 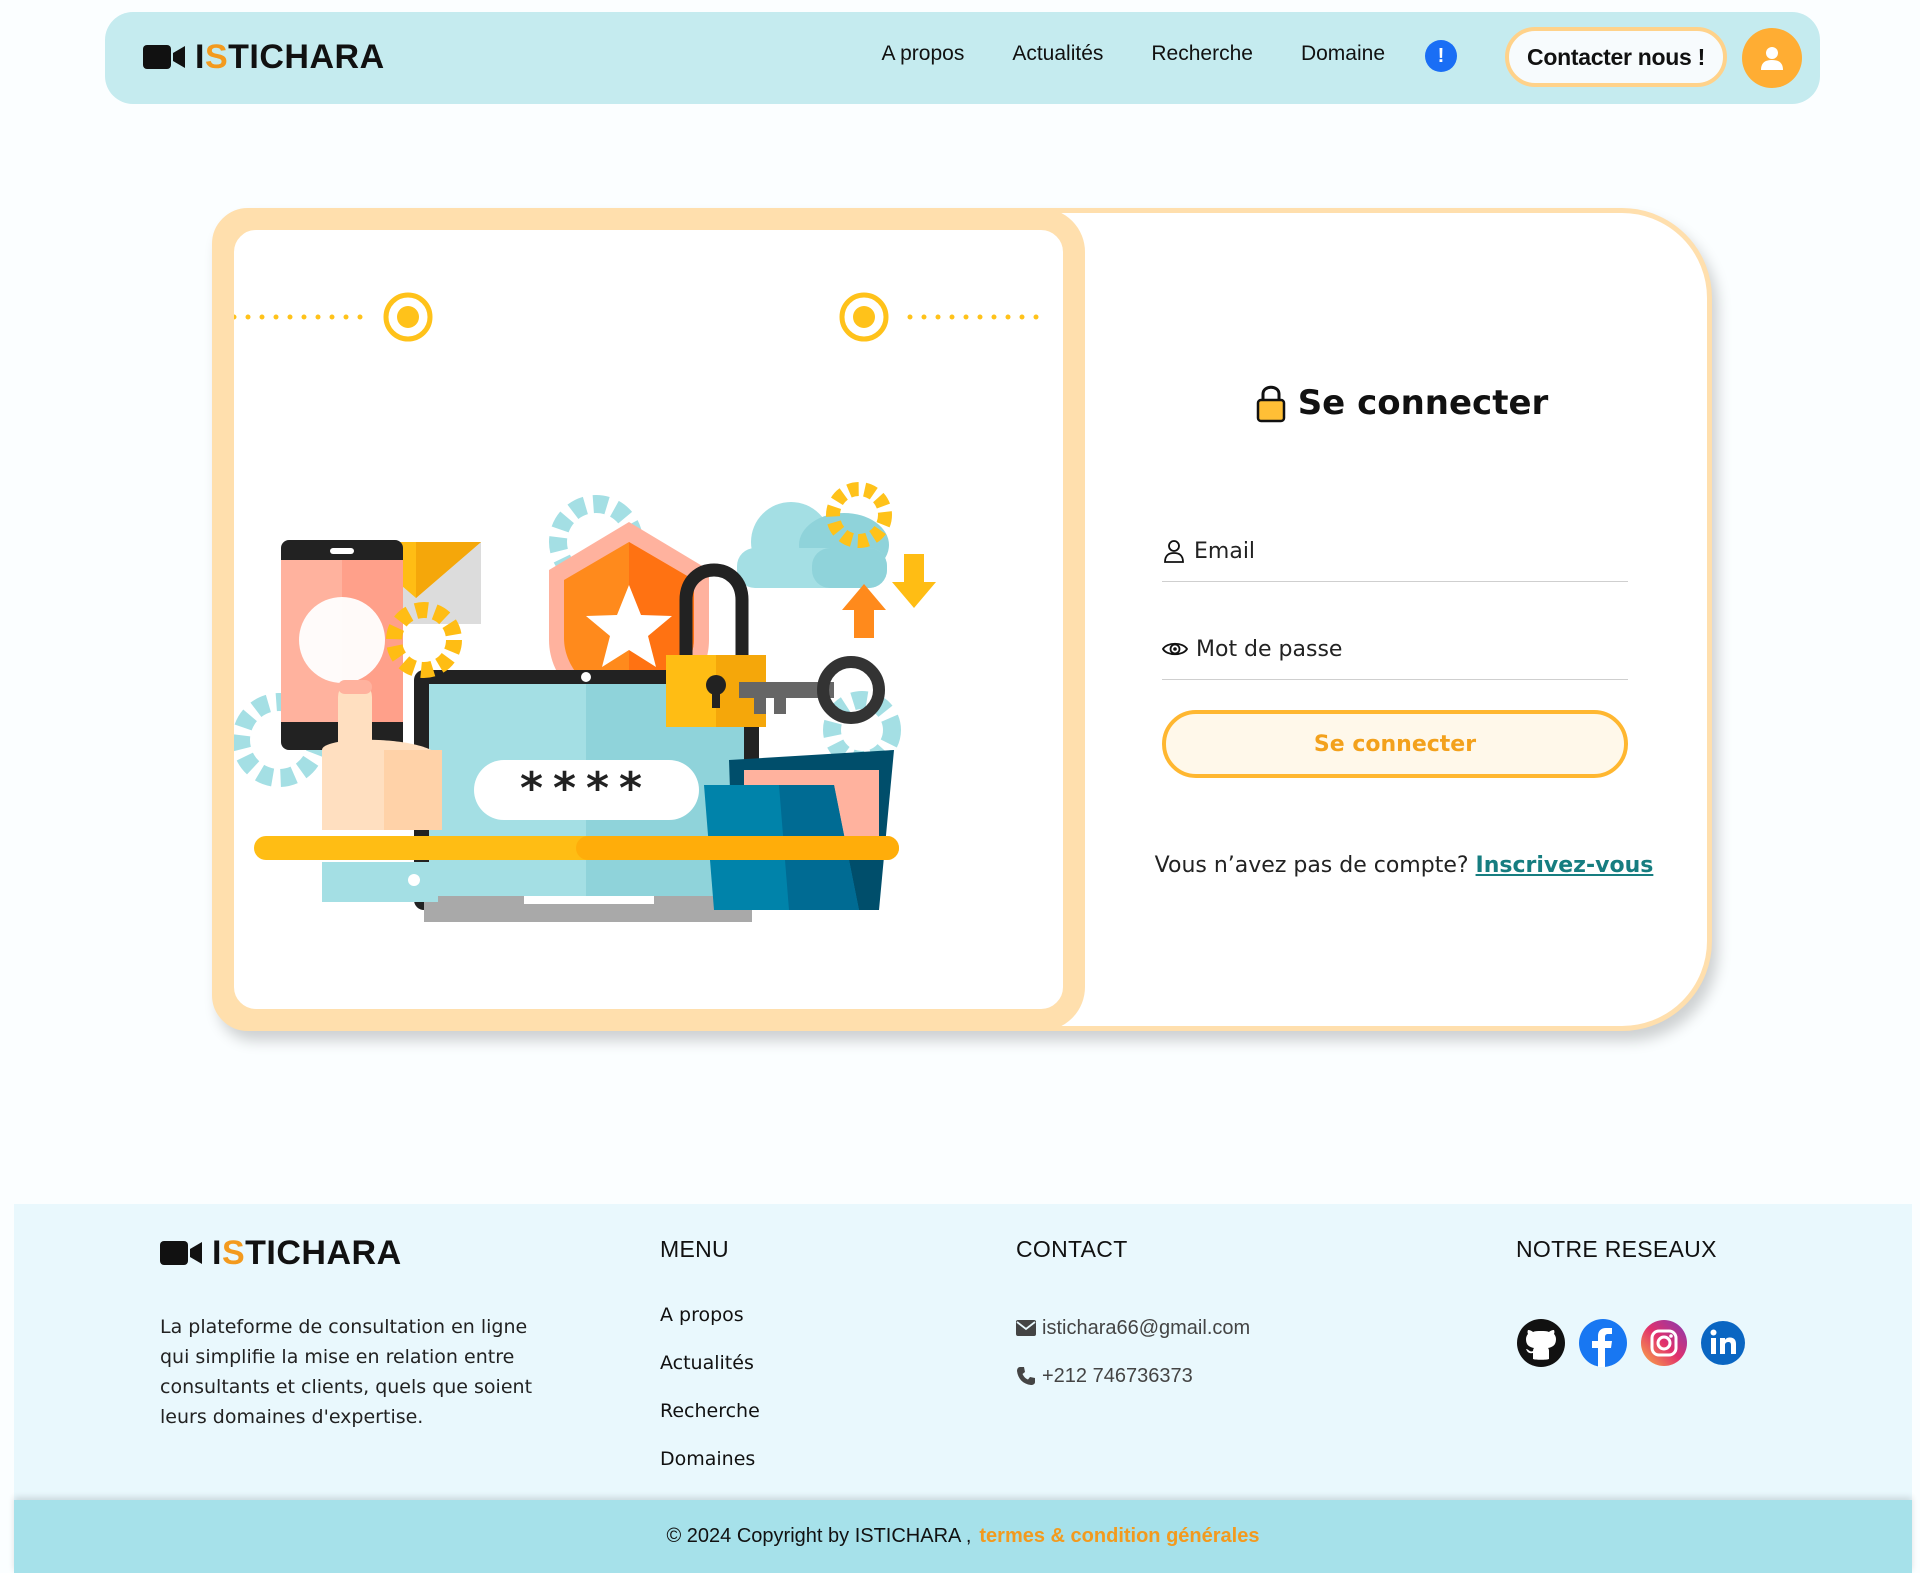 I want to click on envelope-icon, so click(x=1026, y=1328).